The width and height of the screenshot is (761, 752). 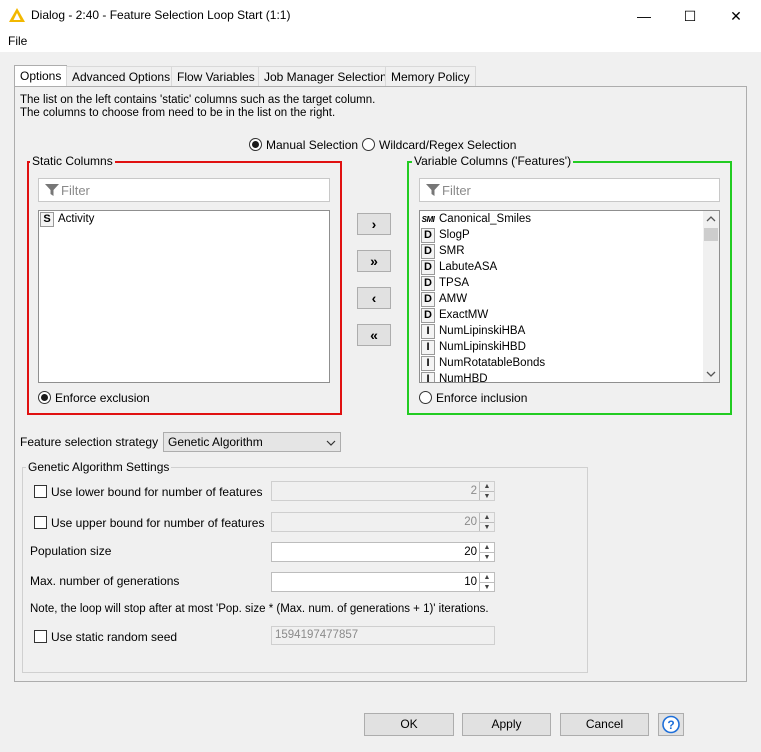 What do you see at coordinates (72, 161) in the screenshot?
I see `static-columns-title: Static Columns` at bounding box center [72, 161].